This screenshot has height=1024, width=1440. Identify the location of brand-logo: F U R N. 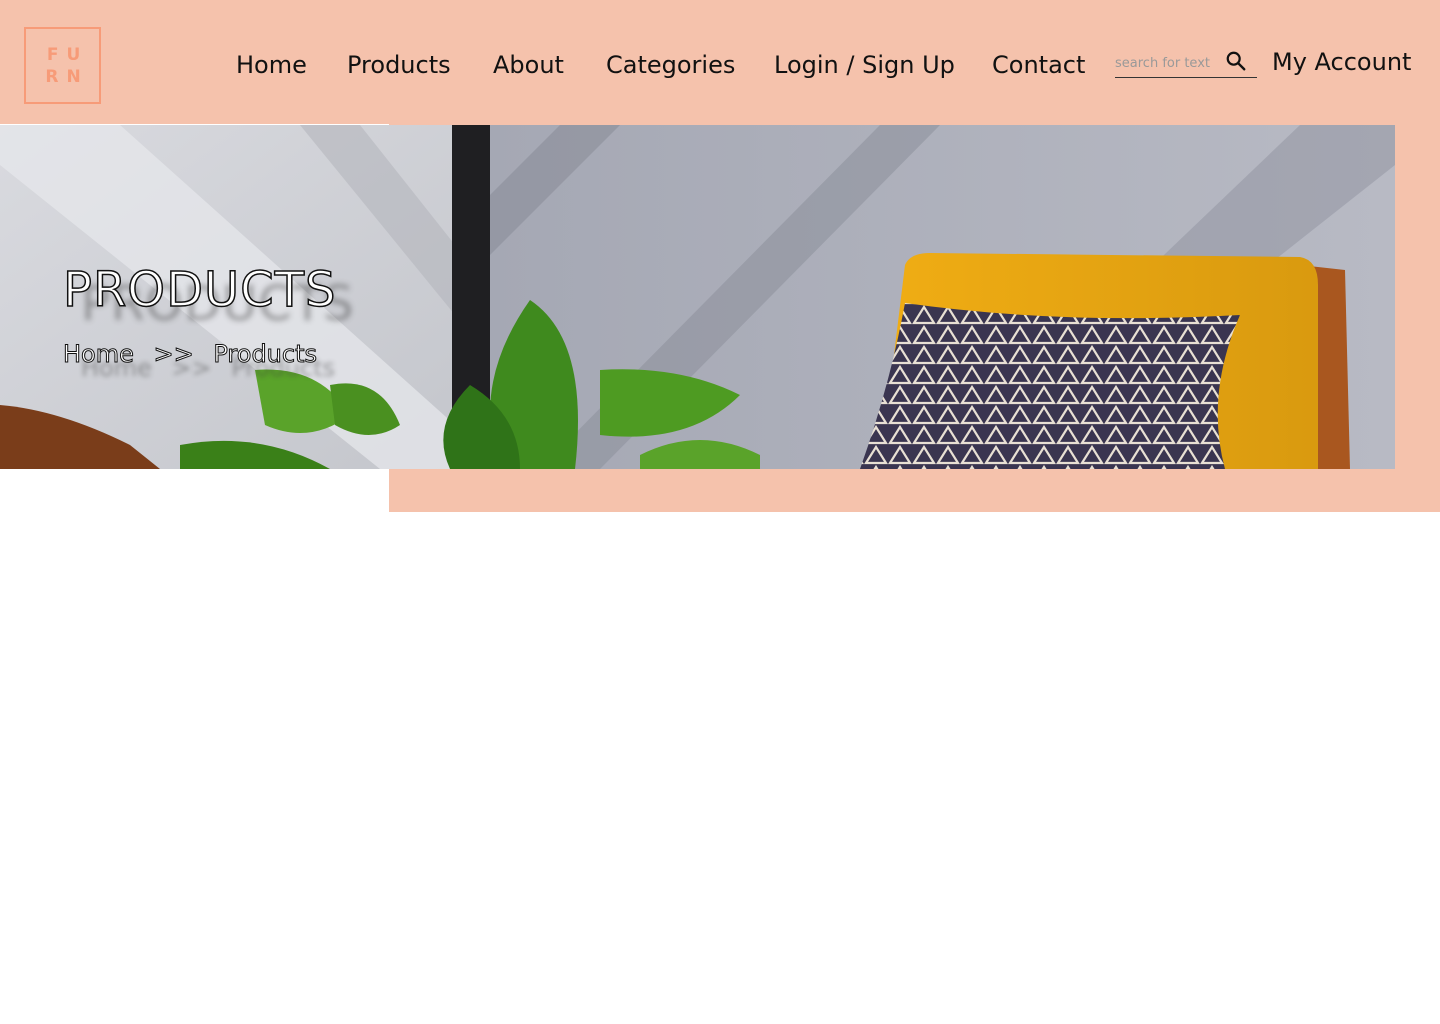
(62, 65).